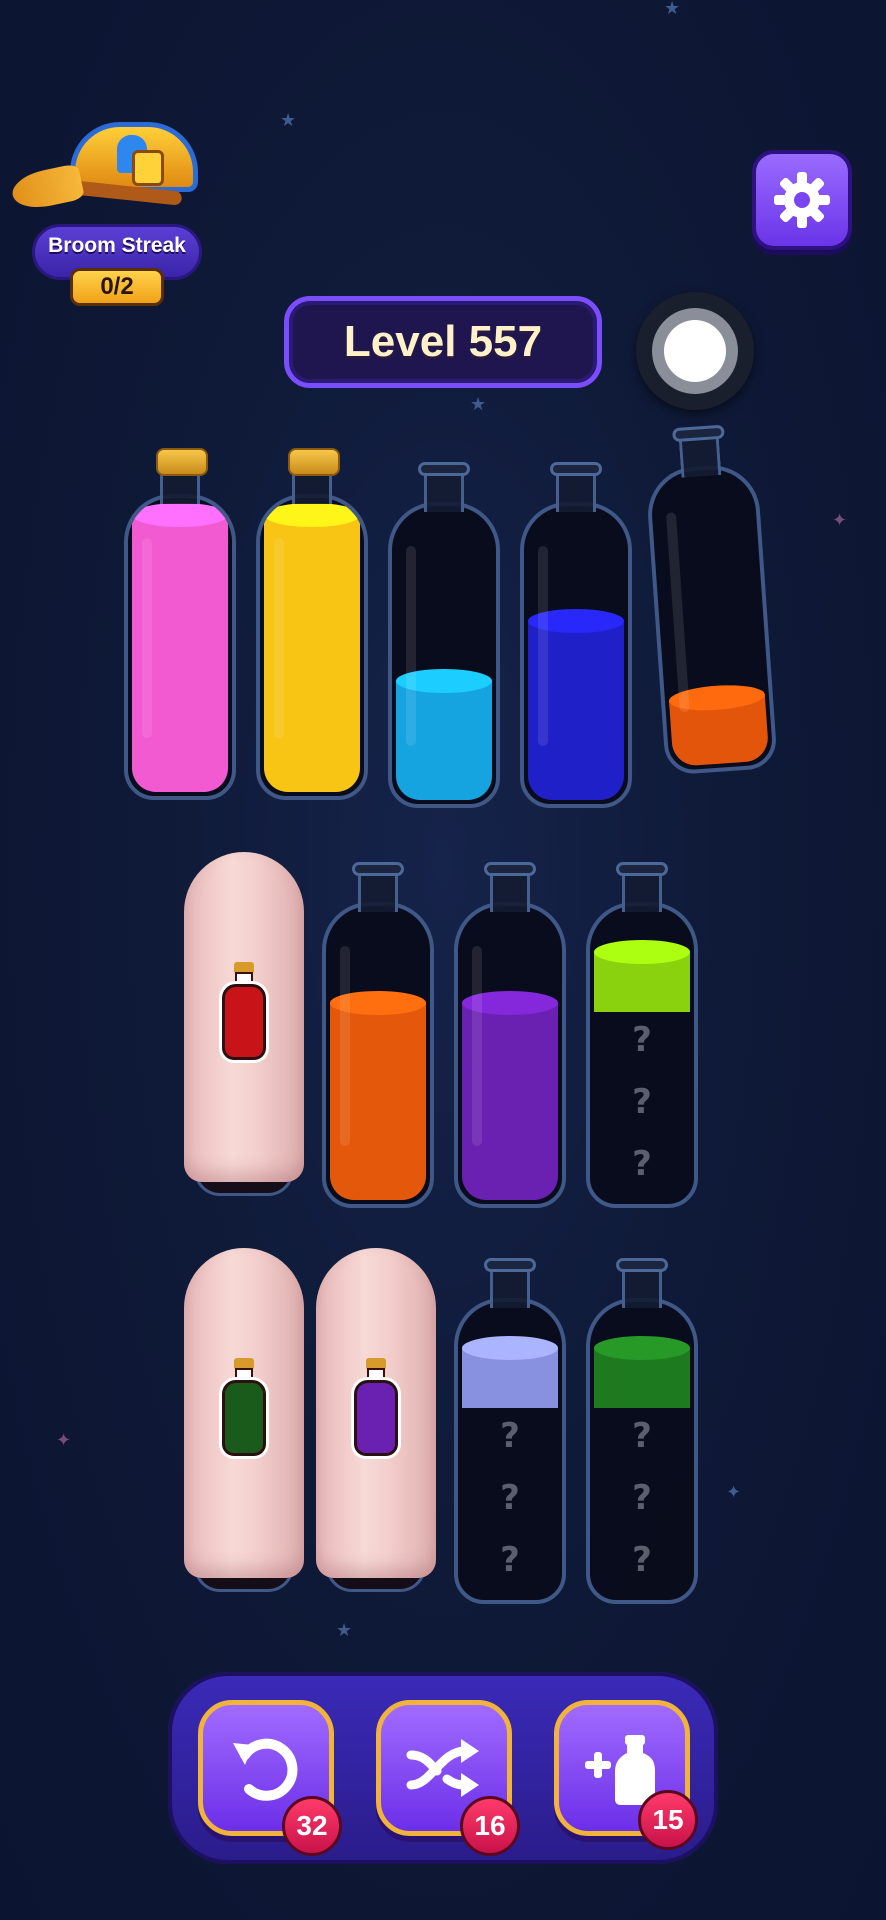 This screenshot has width=886, height=1920. What do you see at coordinates (695, 351) in the screenshot?
I see `record-button` at bounding box center [695, 351].